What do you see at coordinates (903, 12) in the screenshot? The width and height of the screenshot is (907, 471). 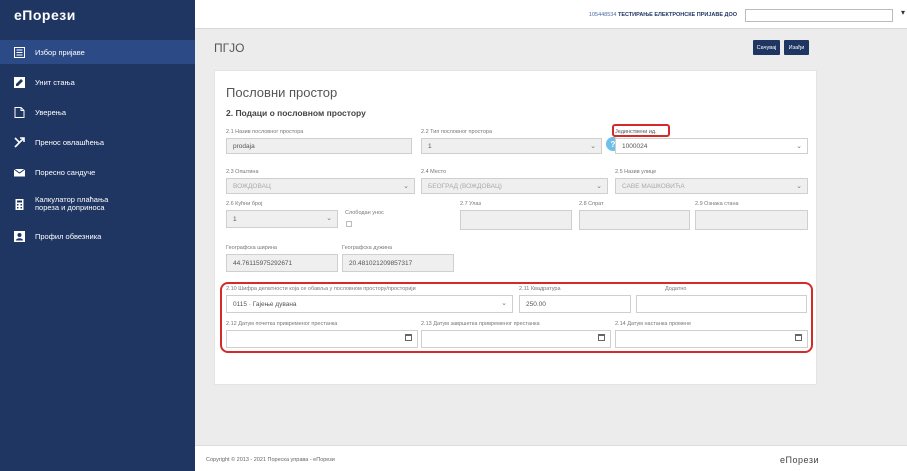 I see `chevron-down-icon: ▾` at bounding box center [903, 12].